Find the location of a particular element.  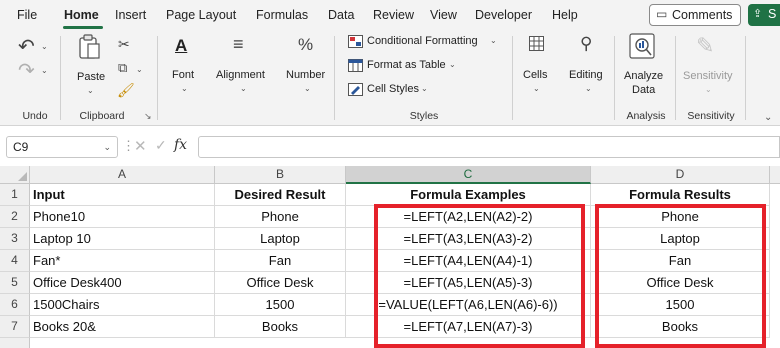

analyze-data-line2: Data is located at coordinates (643, 90).